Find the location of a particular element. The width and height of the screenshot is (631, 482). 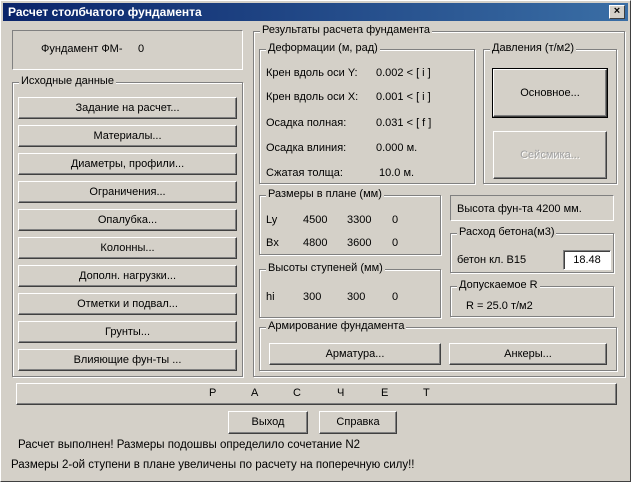

allowable-r-value: R = 25.0 т/м2 is located at coordinates (499, 306).